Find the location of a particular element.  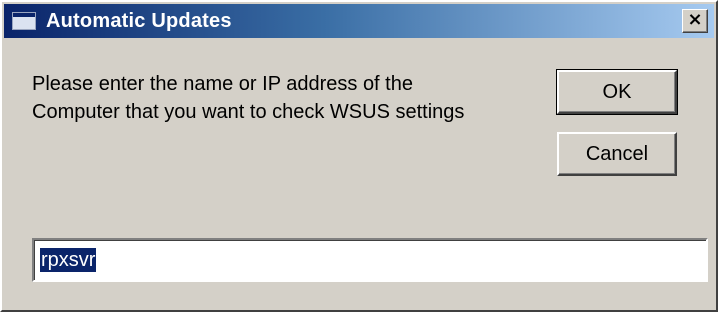

close-icon: × is located at coordinates (695, 21).